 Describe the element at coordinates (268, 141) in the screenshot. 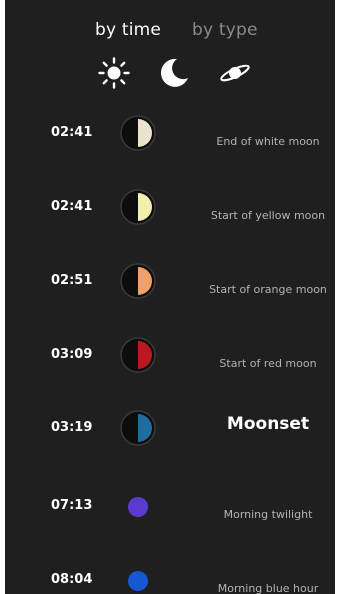

I see `event-label: End of white moon` at that location.